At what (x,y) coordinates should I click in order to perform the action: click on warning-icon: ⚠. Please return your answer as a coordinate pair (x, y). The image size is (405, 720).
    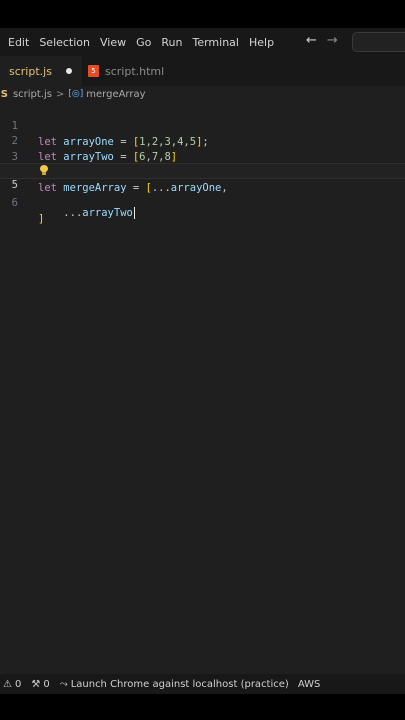
    Looking at the image, I should click on (7, 684).